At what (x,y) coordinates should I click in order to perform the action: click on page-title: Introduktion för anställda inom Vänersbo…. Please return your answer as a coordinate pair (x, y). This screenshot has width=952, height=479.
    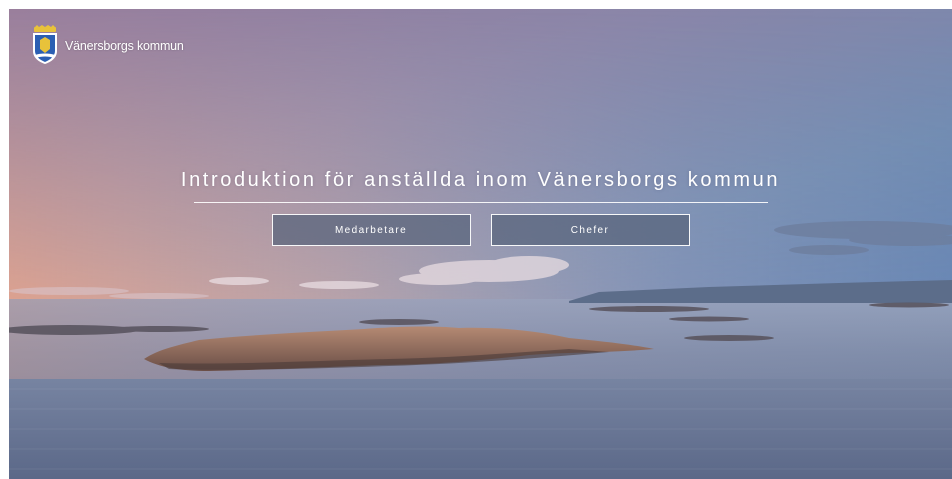
    Looking at the image, I should click on (480, 180).